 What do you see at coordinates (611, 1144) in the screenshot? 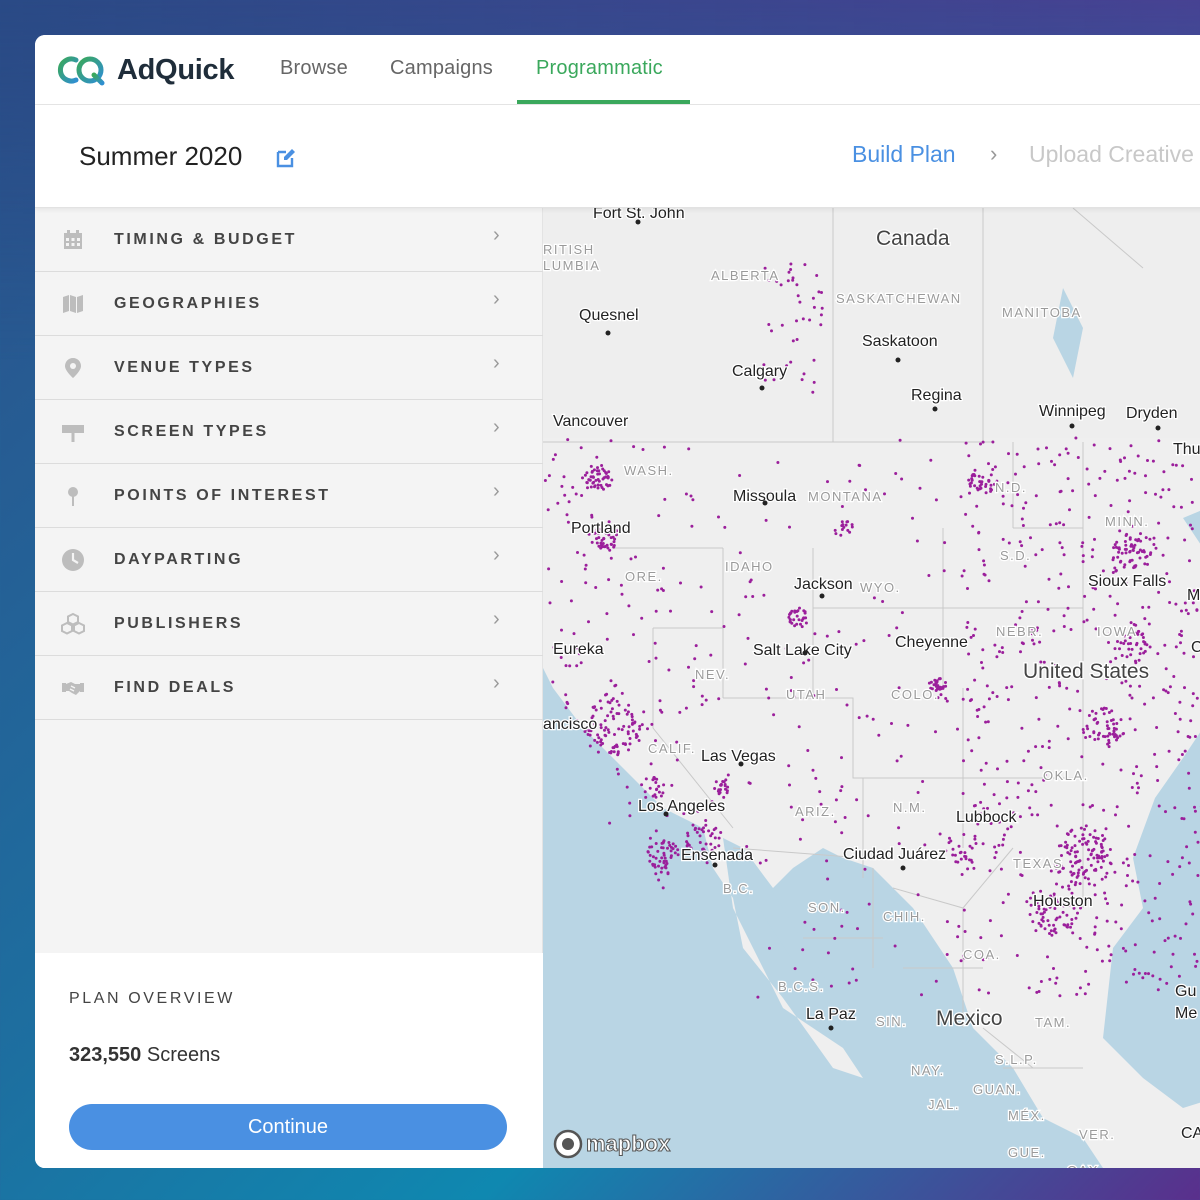
I see `mapbox-attribution: mapbox` at bounding box center [611, 1144].